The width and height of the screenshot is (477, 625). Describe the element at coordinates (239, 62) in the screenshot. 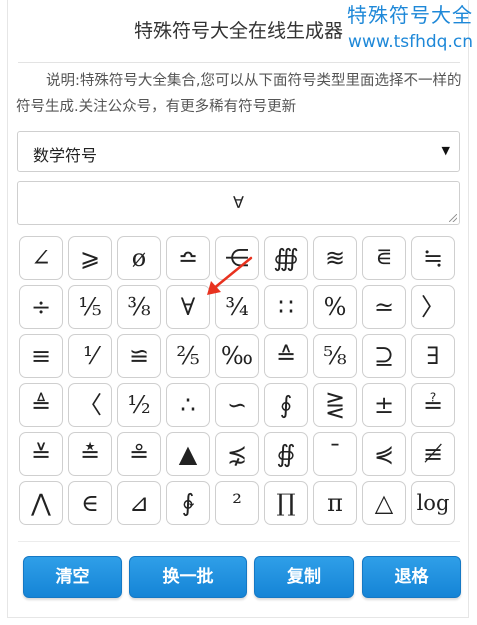

I see `title-divider` at that location.